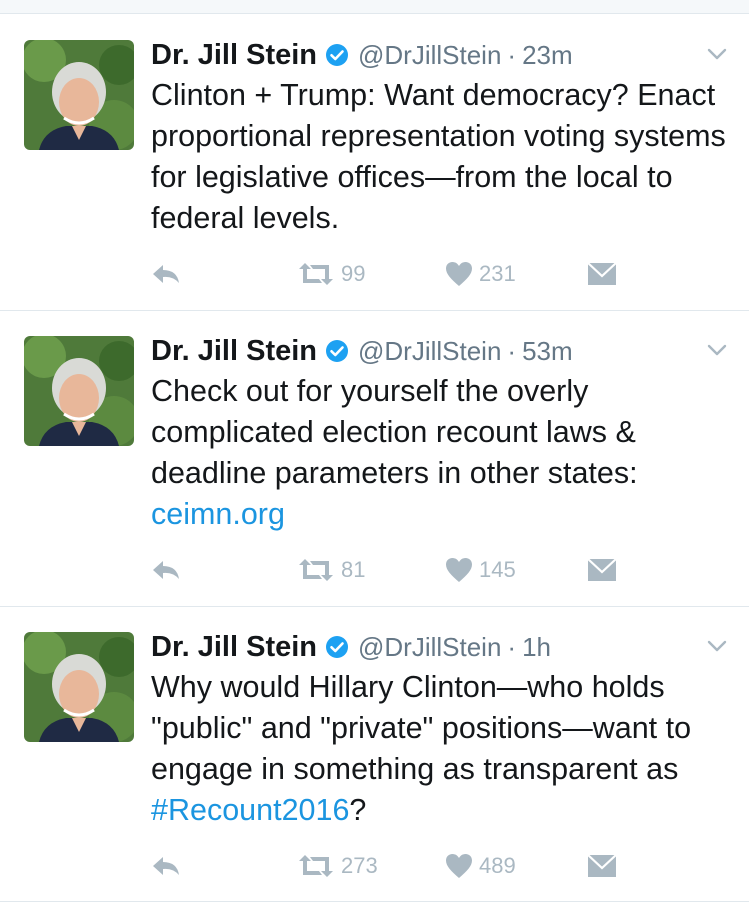 The height and width of the screenshot is (907, 749). Describe the element at coordinates (353, 273) in the screenshot. I see `retweet-count: 99` at that location.